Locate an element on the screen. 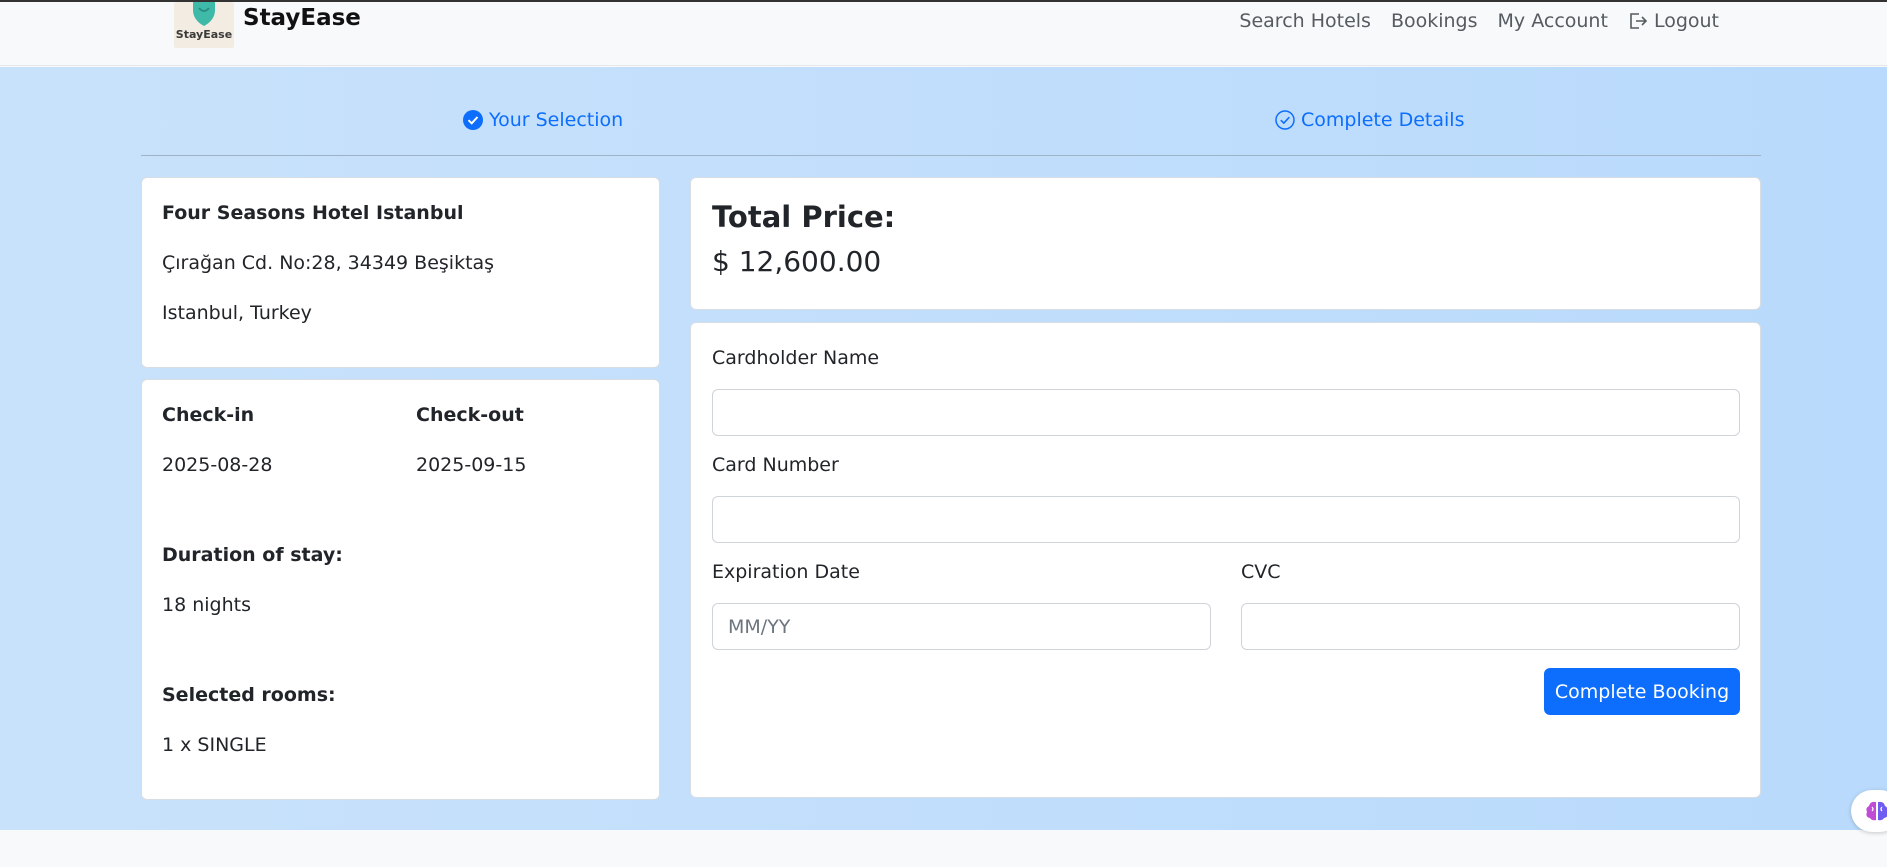  duration-value: 18 nights is located at coordinates (206, 605).